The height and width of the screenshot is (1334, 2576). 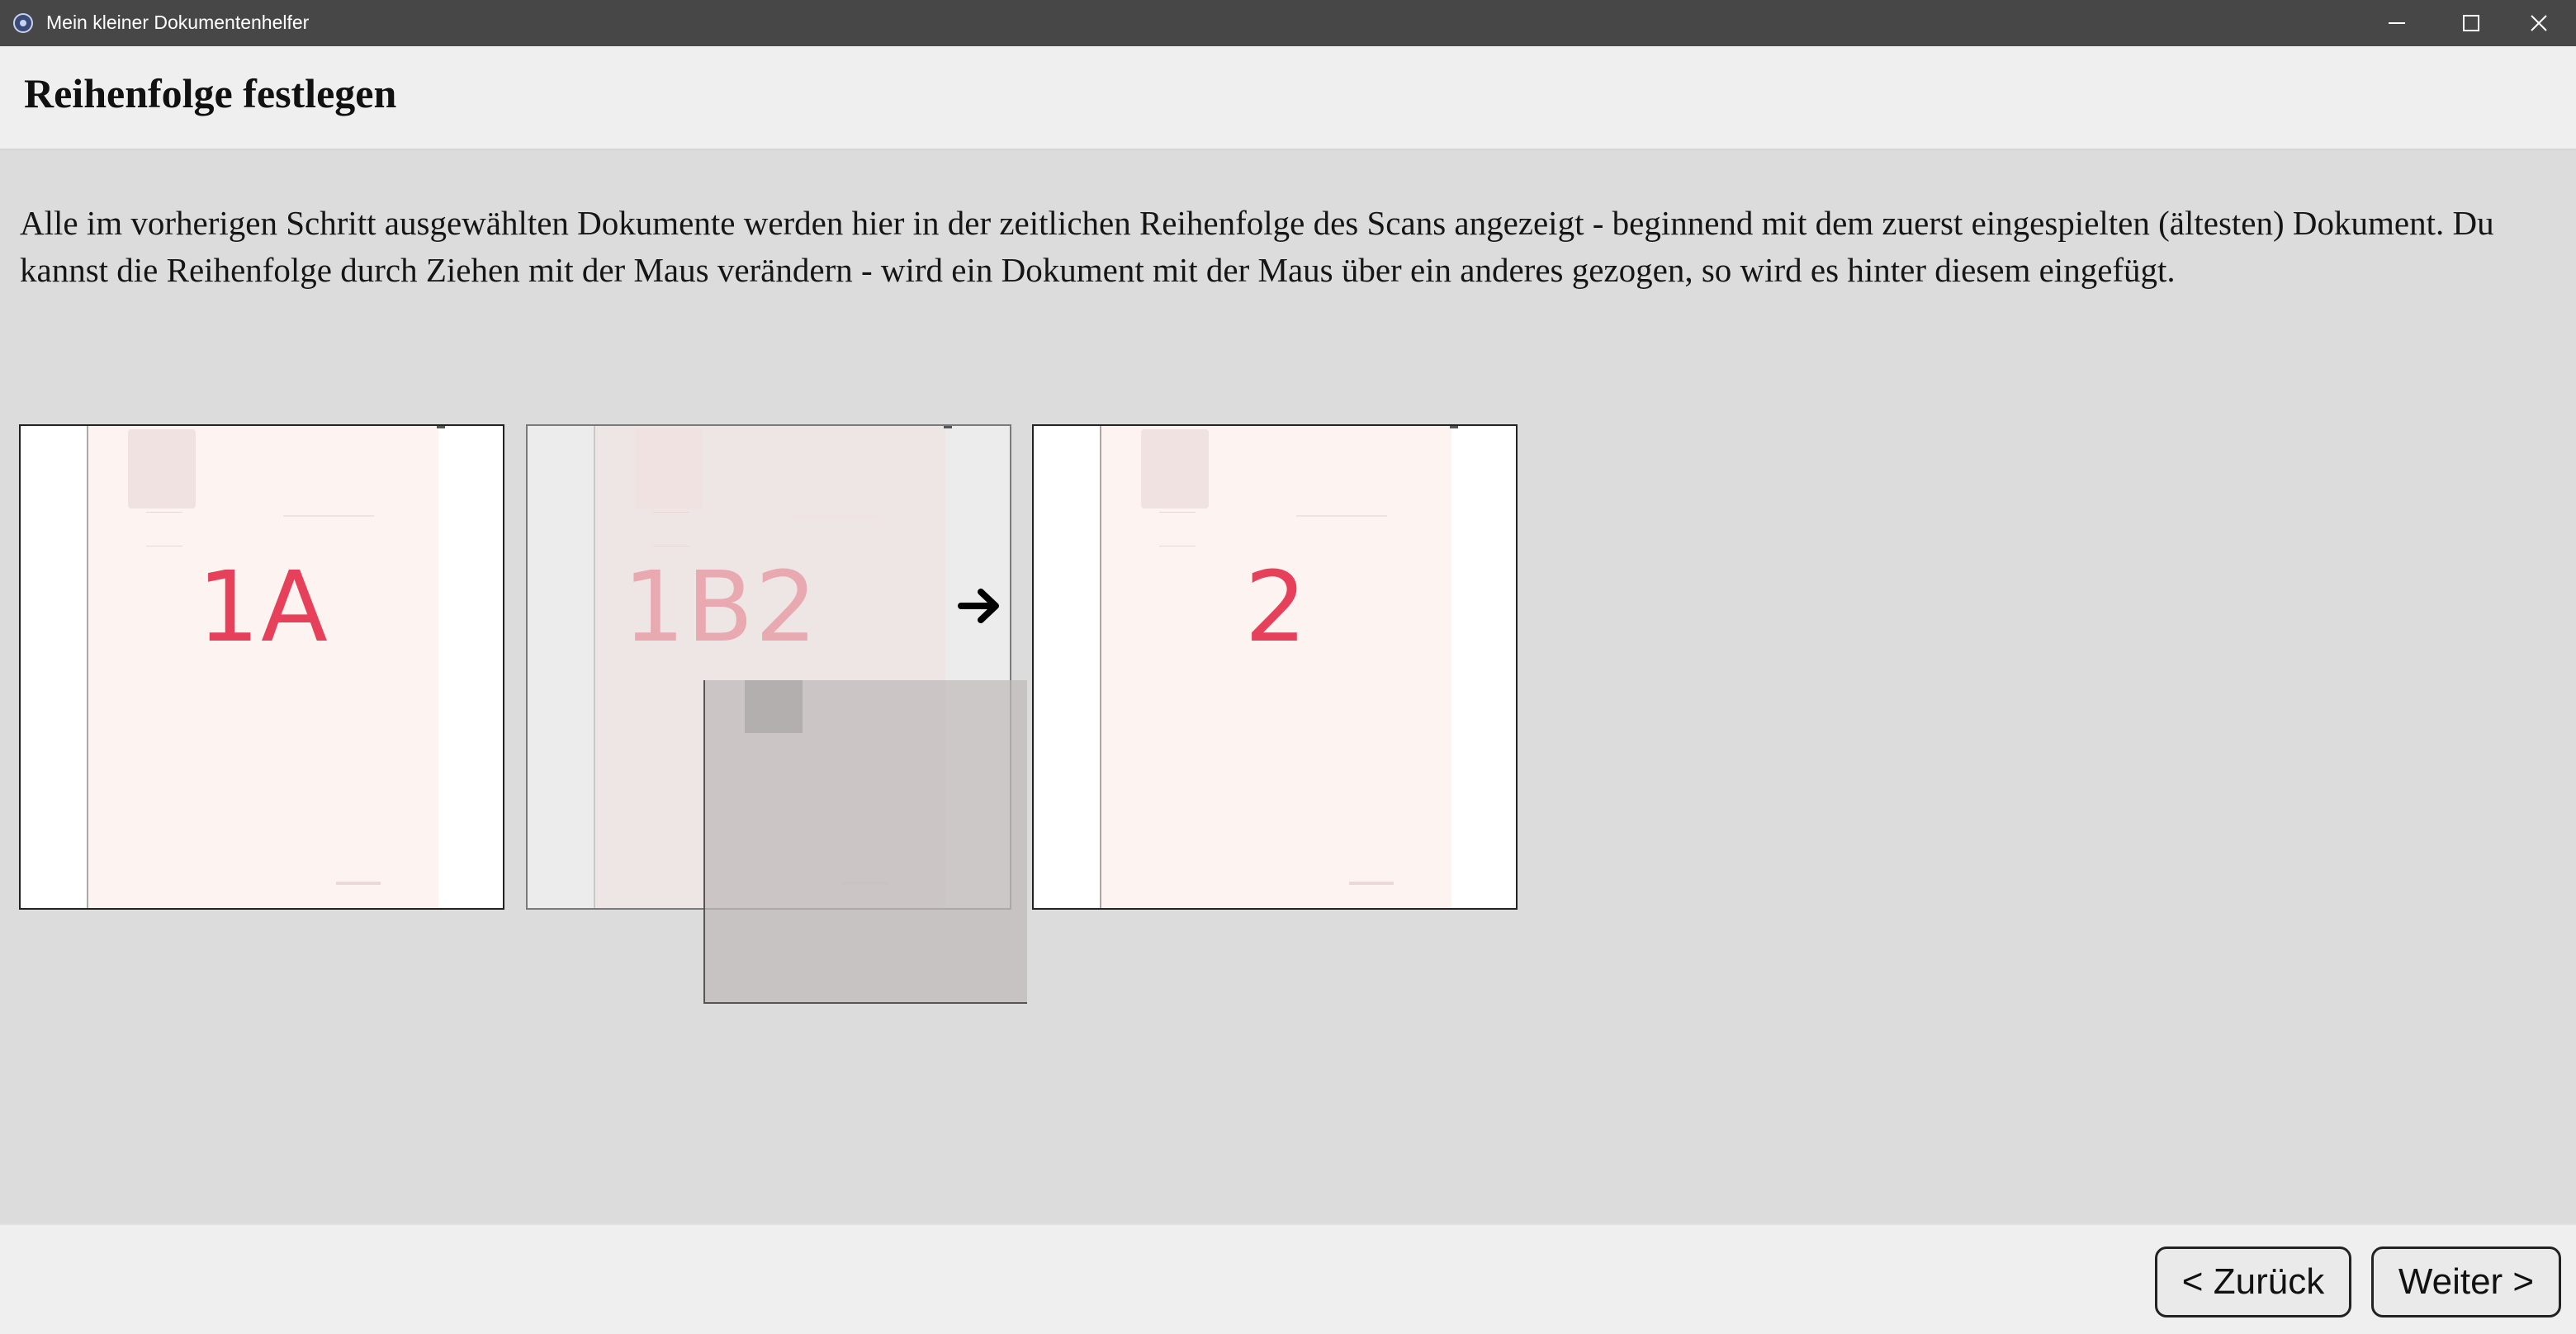 I want to click on window-title: Mein kleiner Dokumentenhelfer, so click(x=178, y=22).